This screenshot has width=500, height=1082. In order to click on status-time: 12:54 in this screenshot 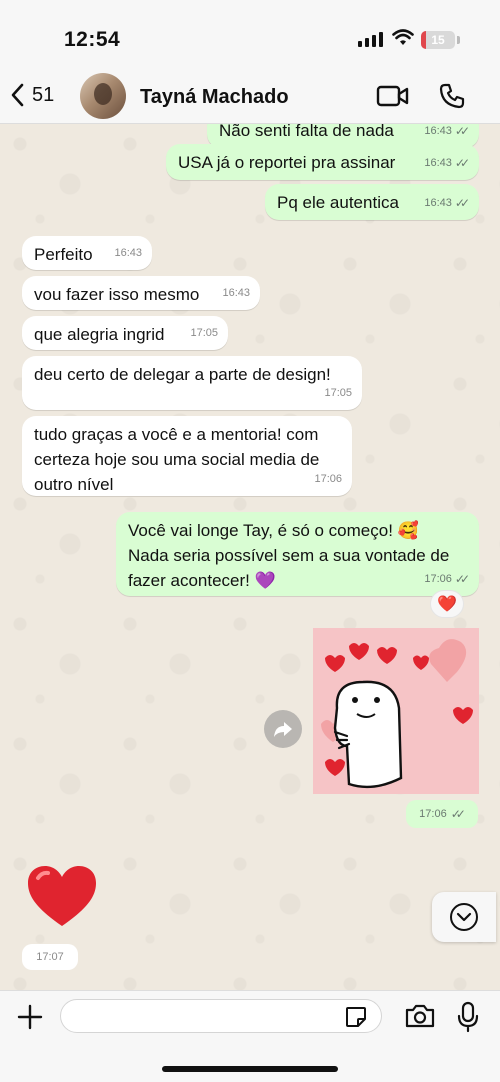, I will do `click(92, 39)`.